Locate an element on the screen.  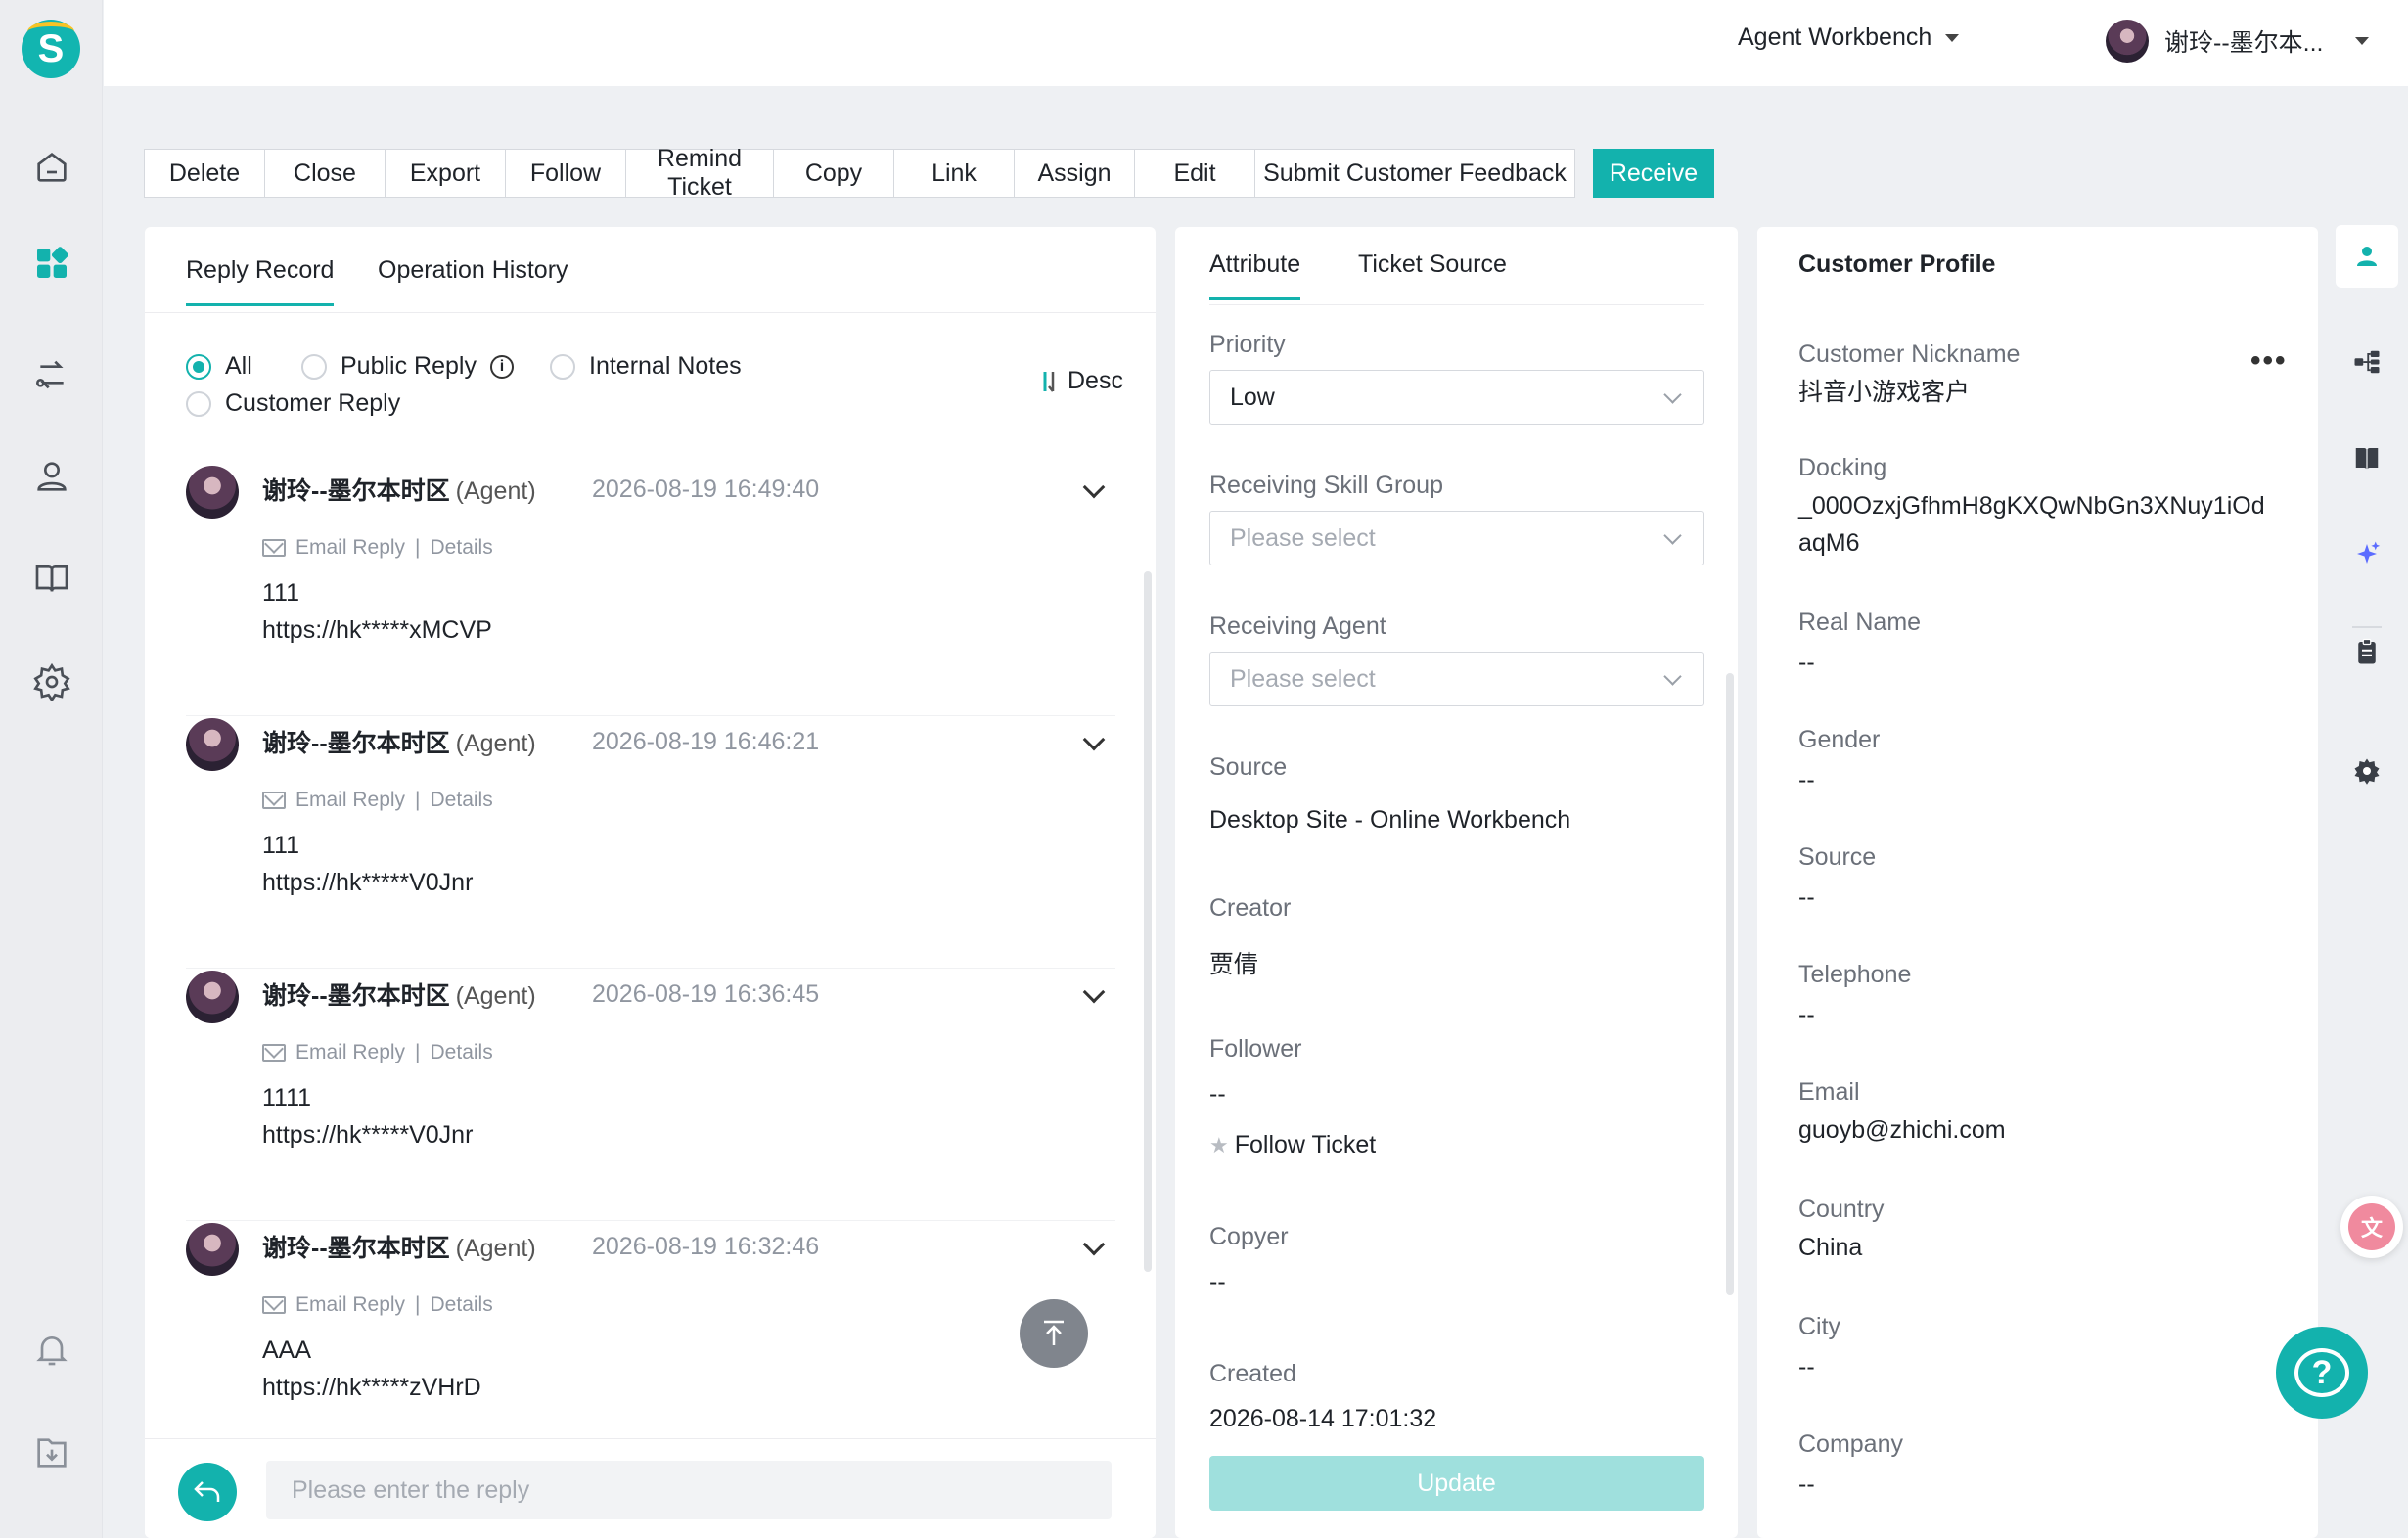
app-logo: S is located at coordinates (51, 49).